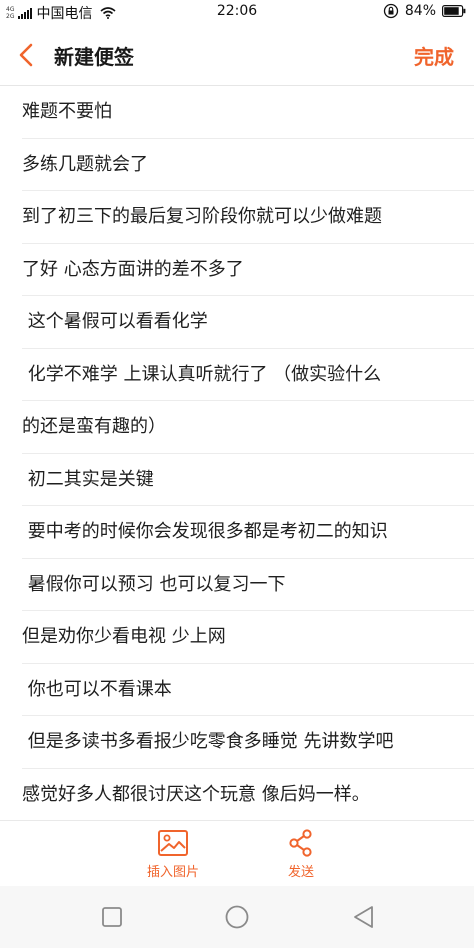 The width and height of the screenshot is (474, 948). What do you see at coordinates (434, 55) in the screenshot?
I see `done-button: 完成` at bounding box center [434, 55].